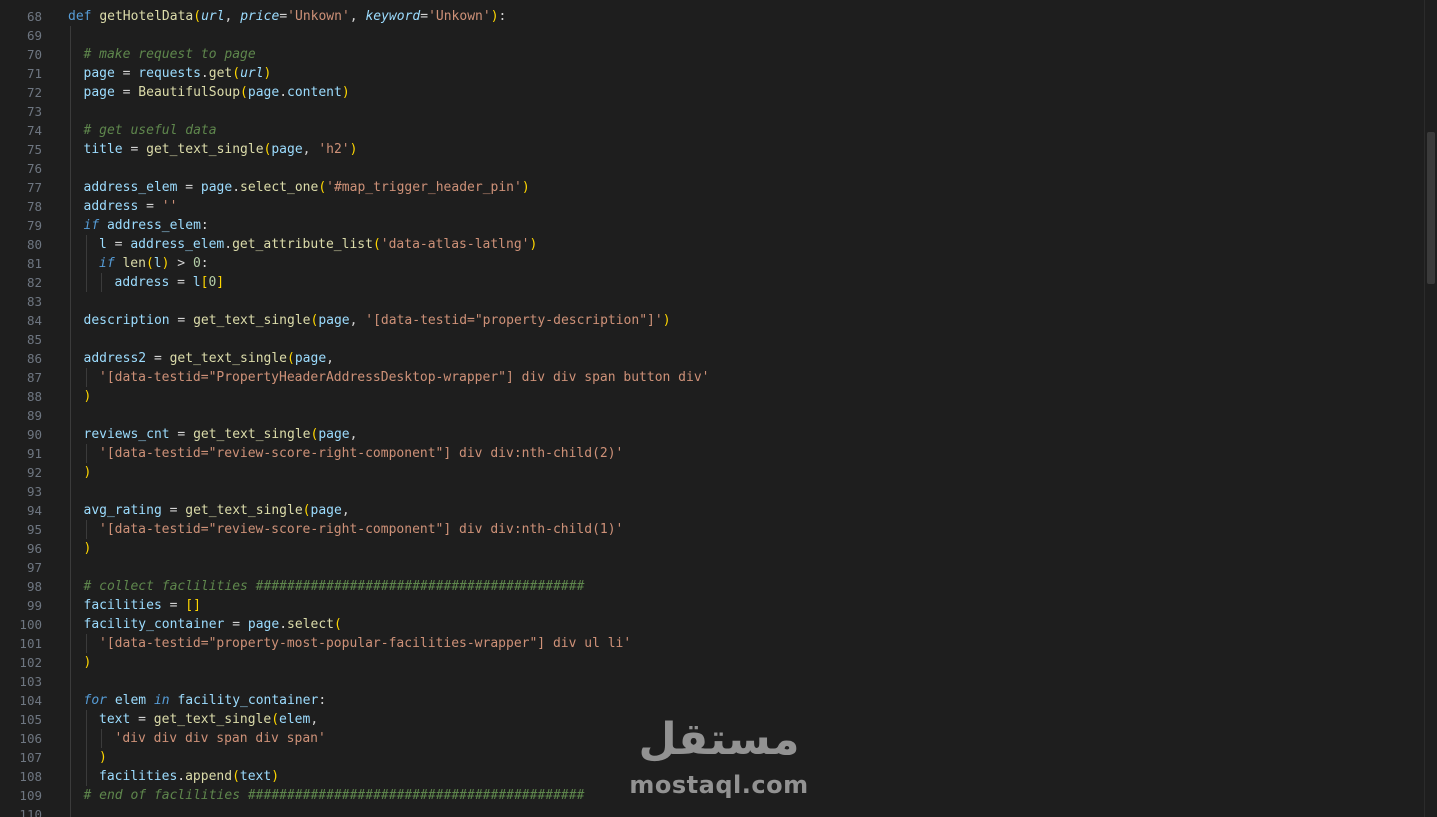 The image size is (1437, 817). I want to click on code-line: 76, so click(712, 168).